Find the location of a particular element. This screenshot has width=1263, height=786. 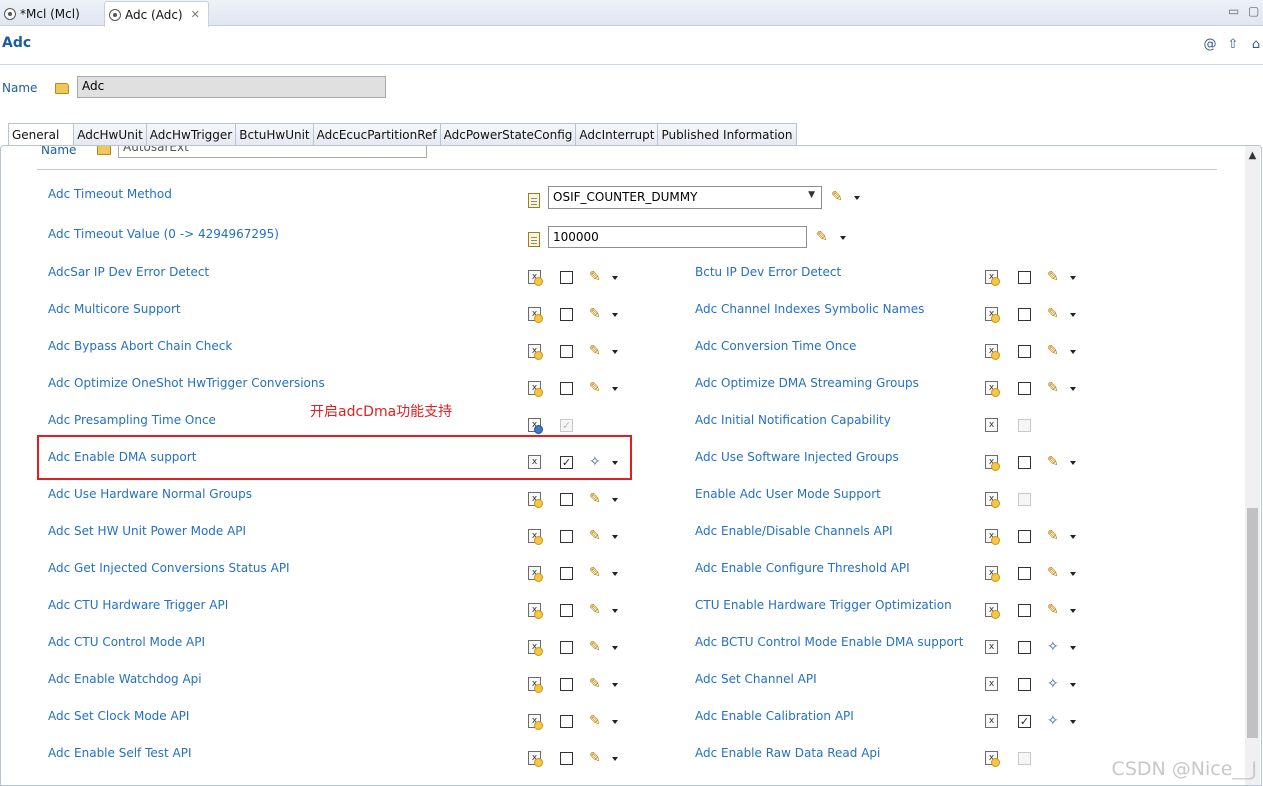

partial-name-field: AutosarExt is located at coordinates (272, 152).